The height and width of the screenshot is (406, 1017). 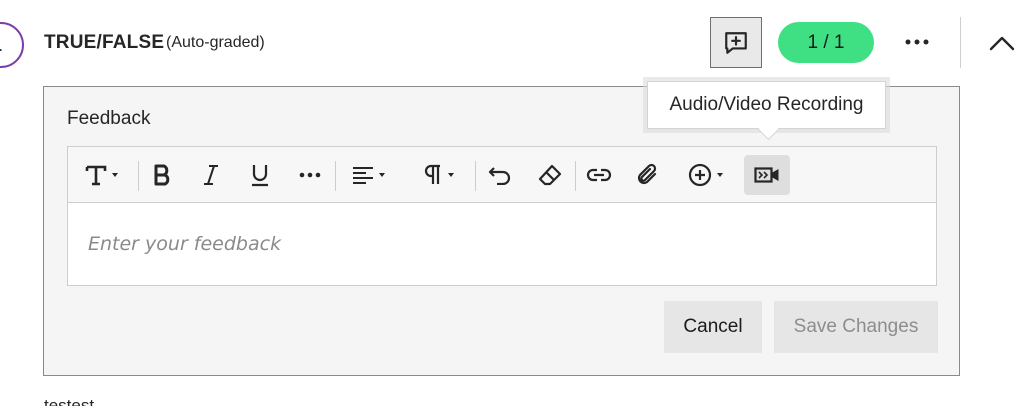 What do you see at coordinates (432, 174) in the screenshot?
I see `paragraph-icon` at bounding box center [432, 174].